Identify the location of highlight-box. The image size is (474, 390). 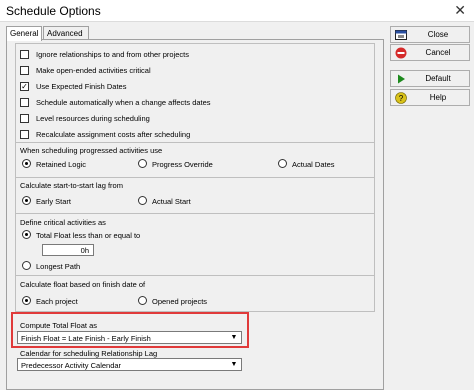
(130, 330).